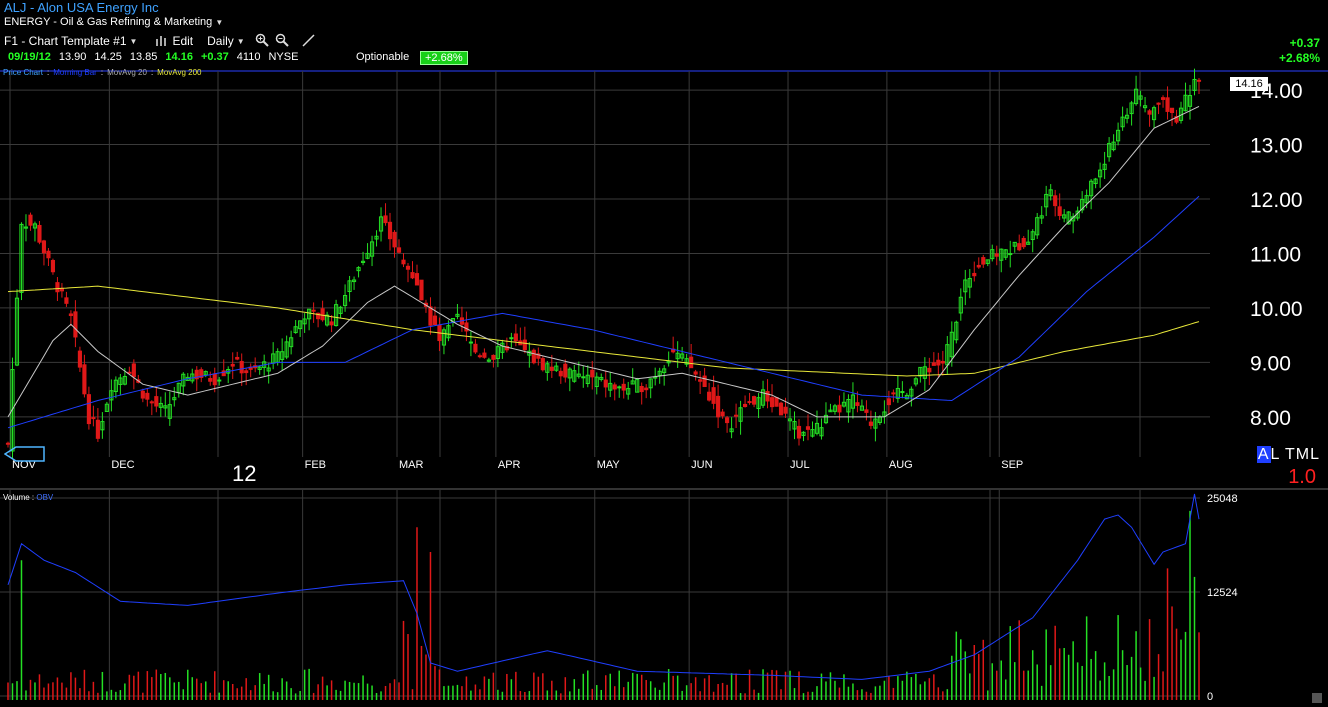  Describe the element at coordinates (509, 465) in the screenshot. I see `month-label: APR` at that location.